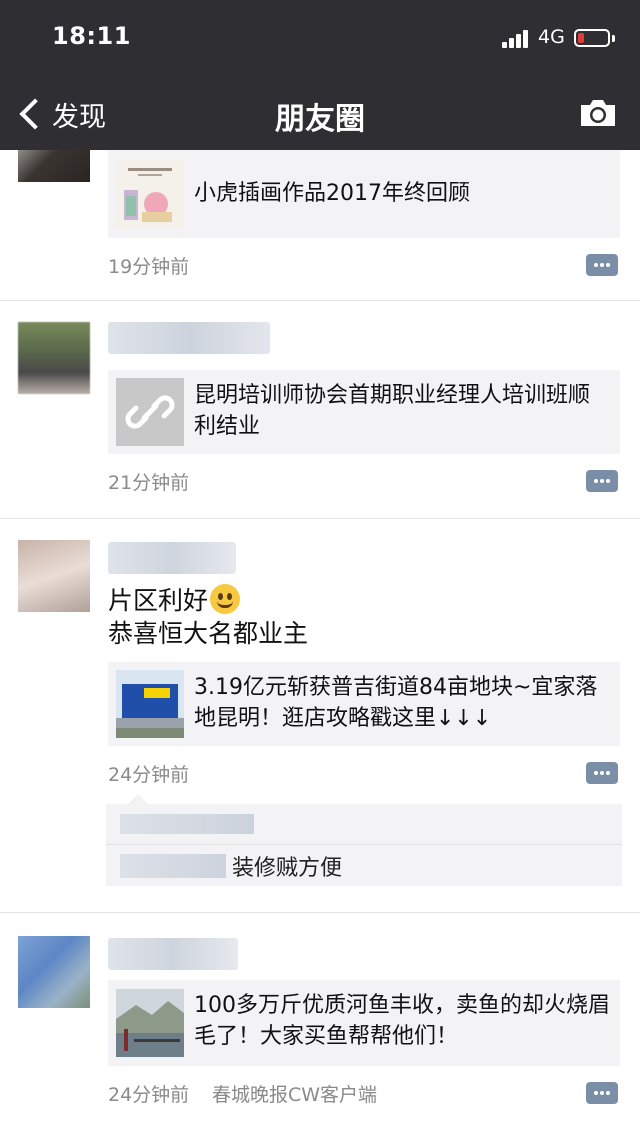  I want to click on emoji-icon, so click(225, 599).